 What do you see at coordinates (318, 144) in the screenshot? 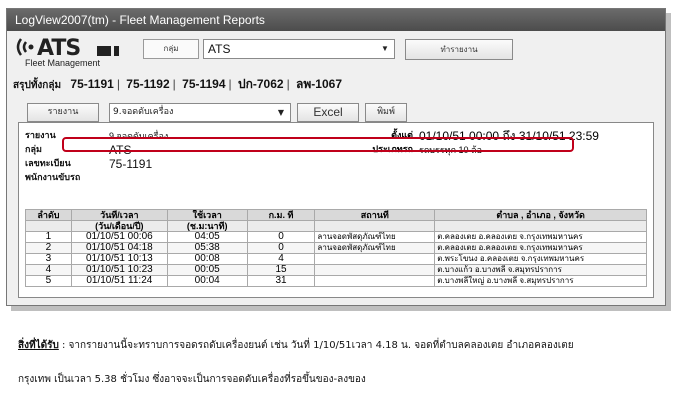
I see `row-highlight-outline` at bounding box center [318, 144].